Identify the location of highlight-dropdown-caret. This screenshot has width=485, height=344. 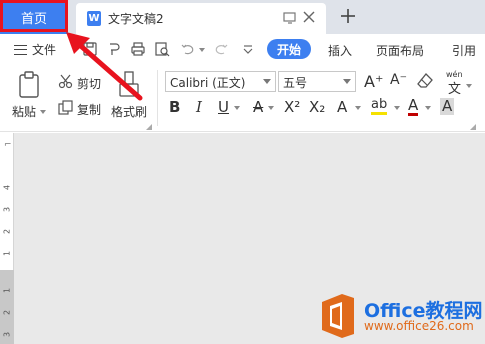
(397, 108).